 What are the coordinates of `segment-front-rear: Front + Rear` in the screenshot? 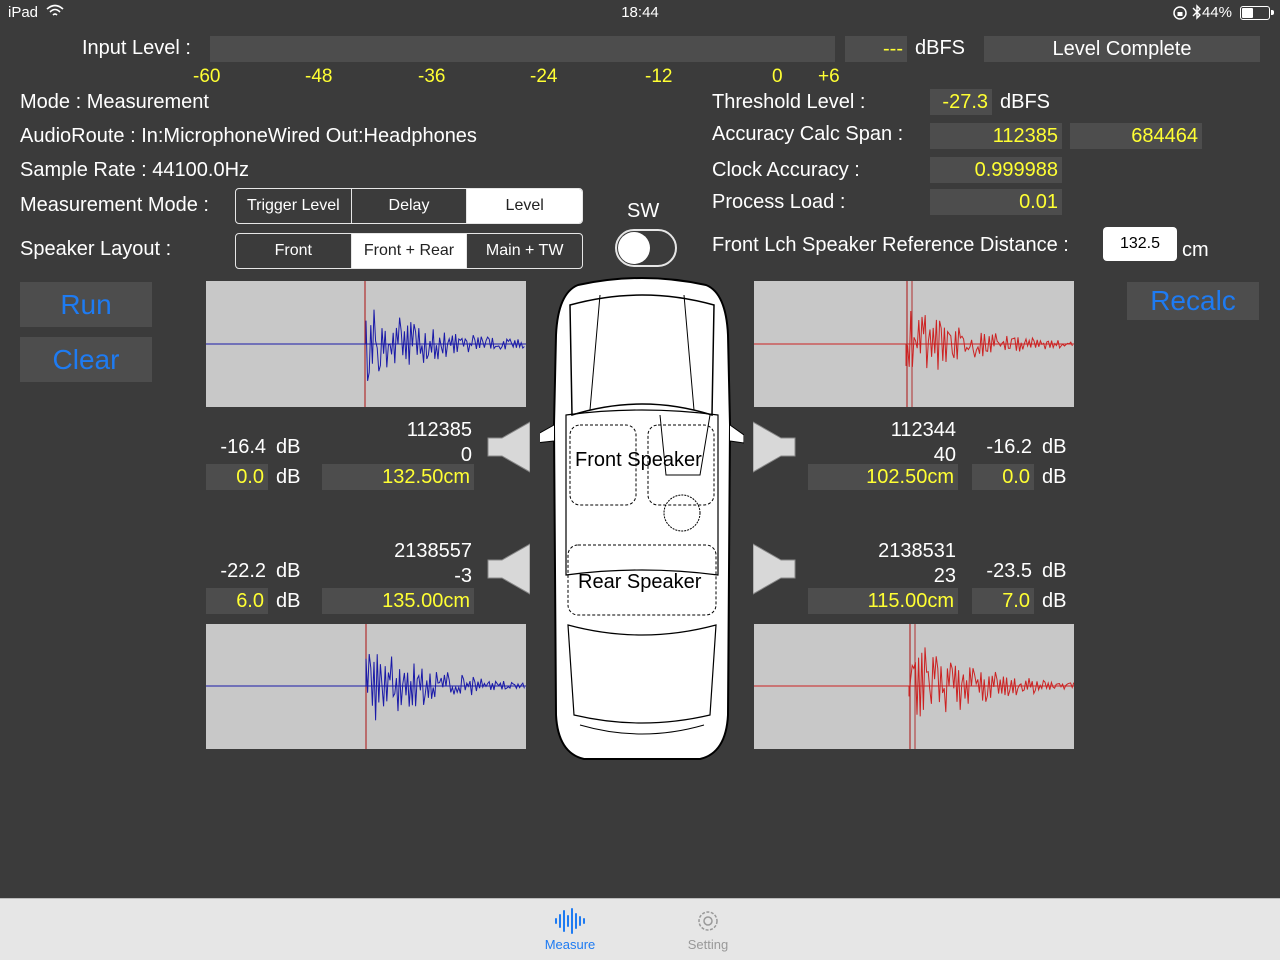 It's located at (409, 251).